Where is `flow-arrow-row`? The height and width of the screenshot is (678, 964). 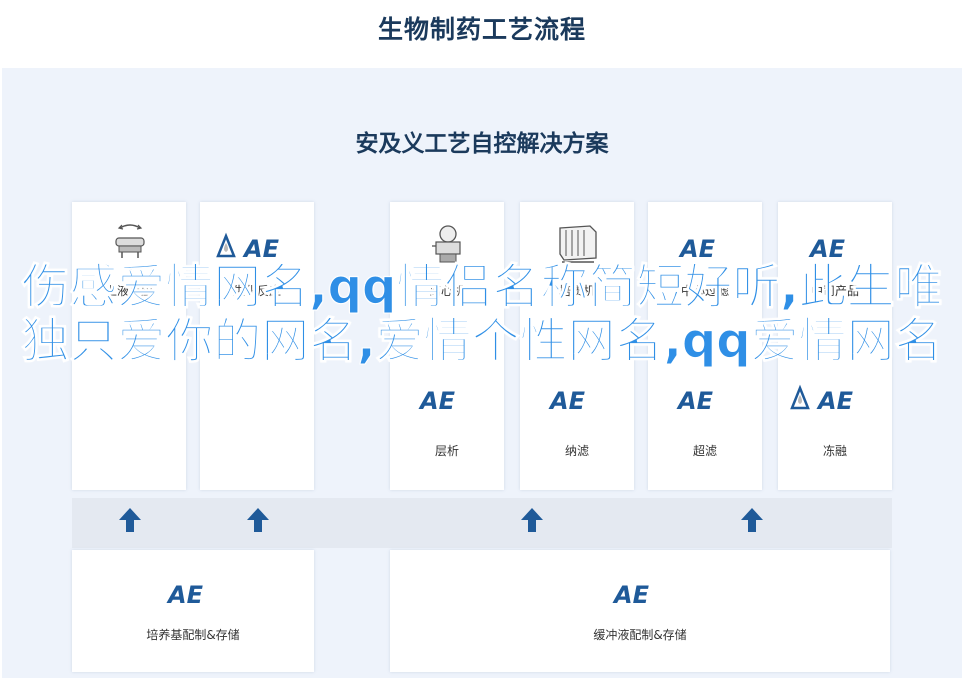 flow-arrow-row is located at coordinates (482, 523).